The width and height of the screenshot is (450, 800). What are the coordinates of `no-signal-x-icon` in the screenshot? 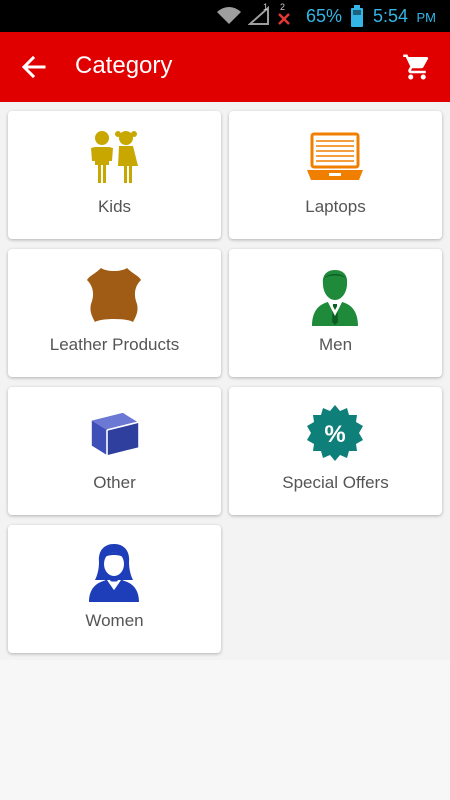 It's located at (284, 19).